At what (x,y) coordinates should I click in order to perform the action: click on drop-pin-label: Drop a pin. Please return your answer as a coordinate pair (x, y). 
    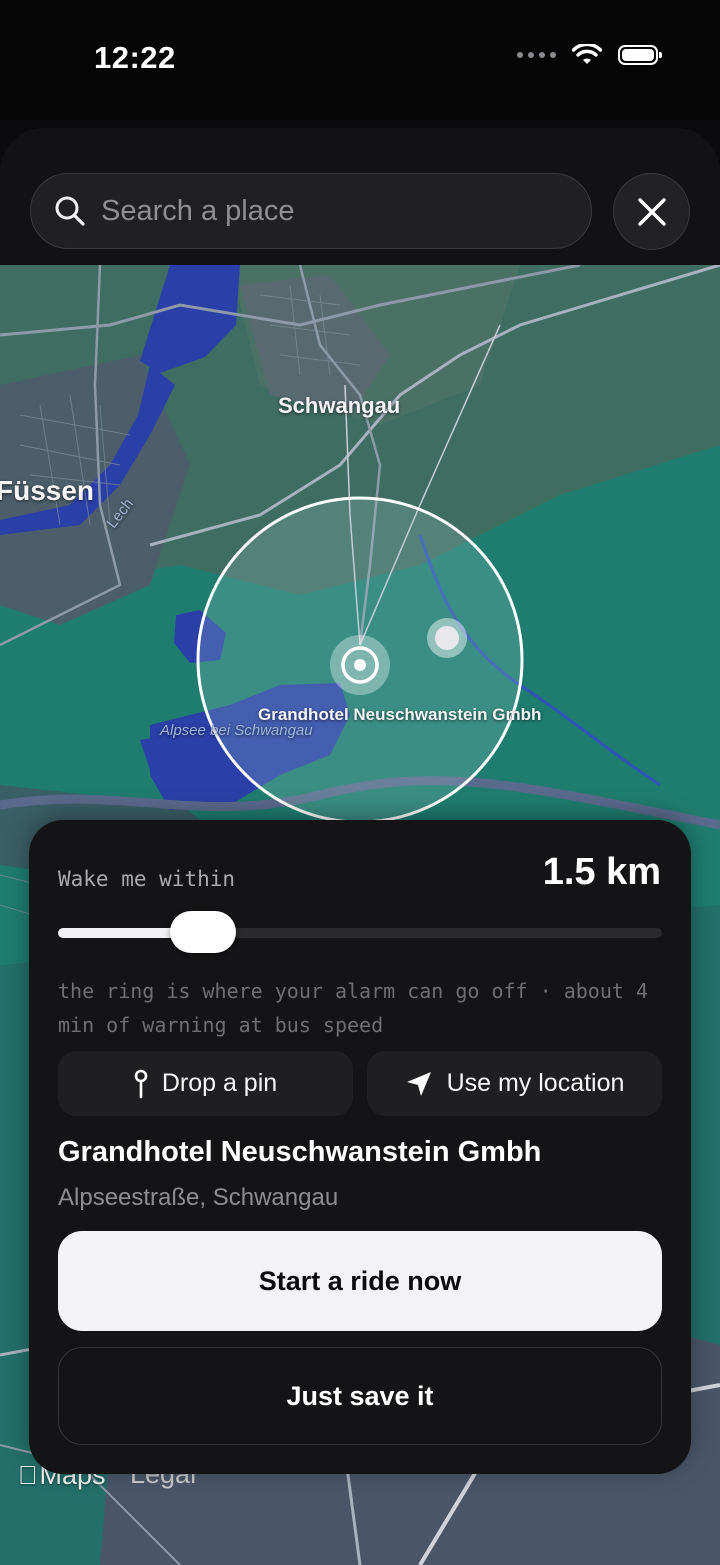
    Looking at the image, I should click on (219, 1083).